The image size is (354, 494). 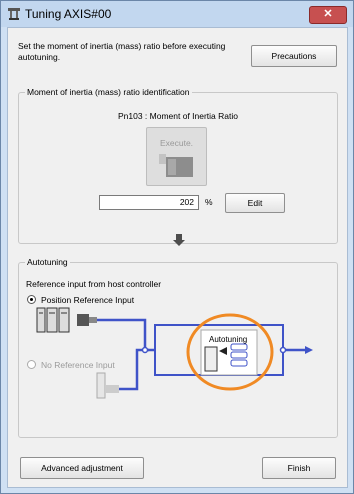 What do you see at coordinates (294, 56) in the screenshot?
I see `precautions-button: Precautions` at bounding box center [294, 56].